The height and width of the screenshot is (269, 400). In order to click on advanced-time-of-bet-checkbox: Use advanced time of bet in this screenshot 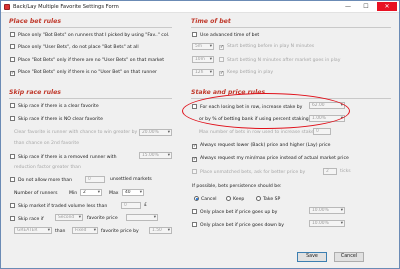, I will do `click(225, 35)`.